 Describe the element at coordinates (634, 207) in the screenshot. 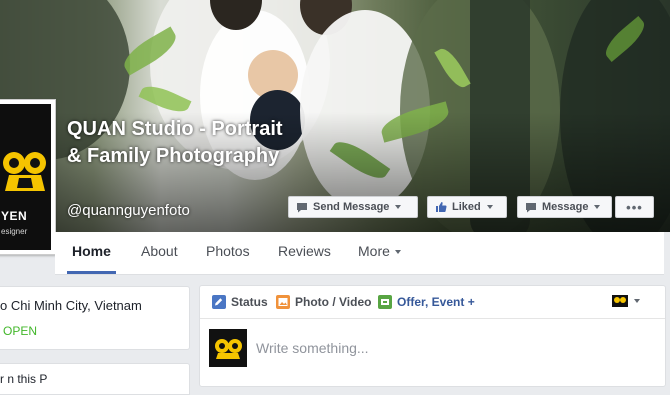

I see `more-options-button: •••` at that location.